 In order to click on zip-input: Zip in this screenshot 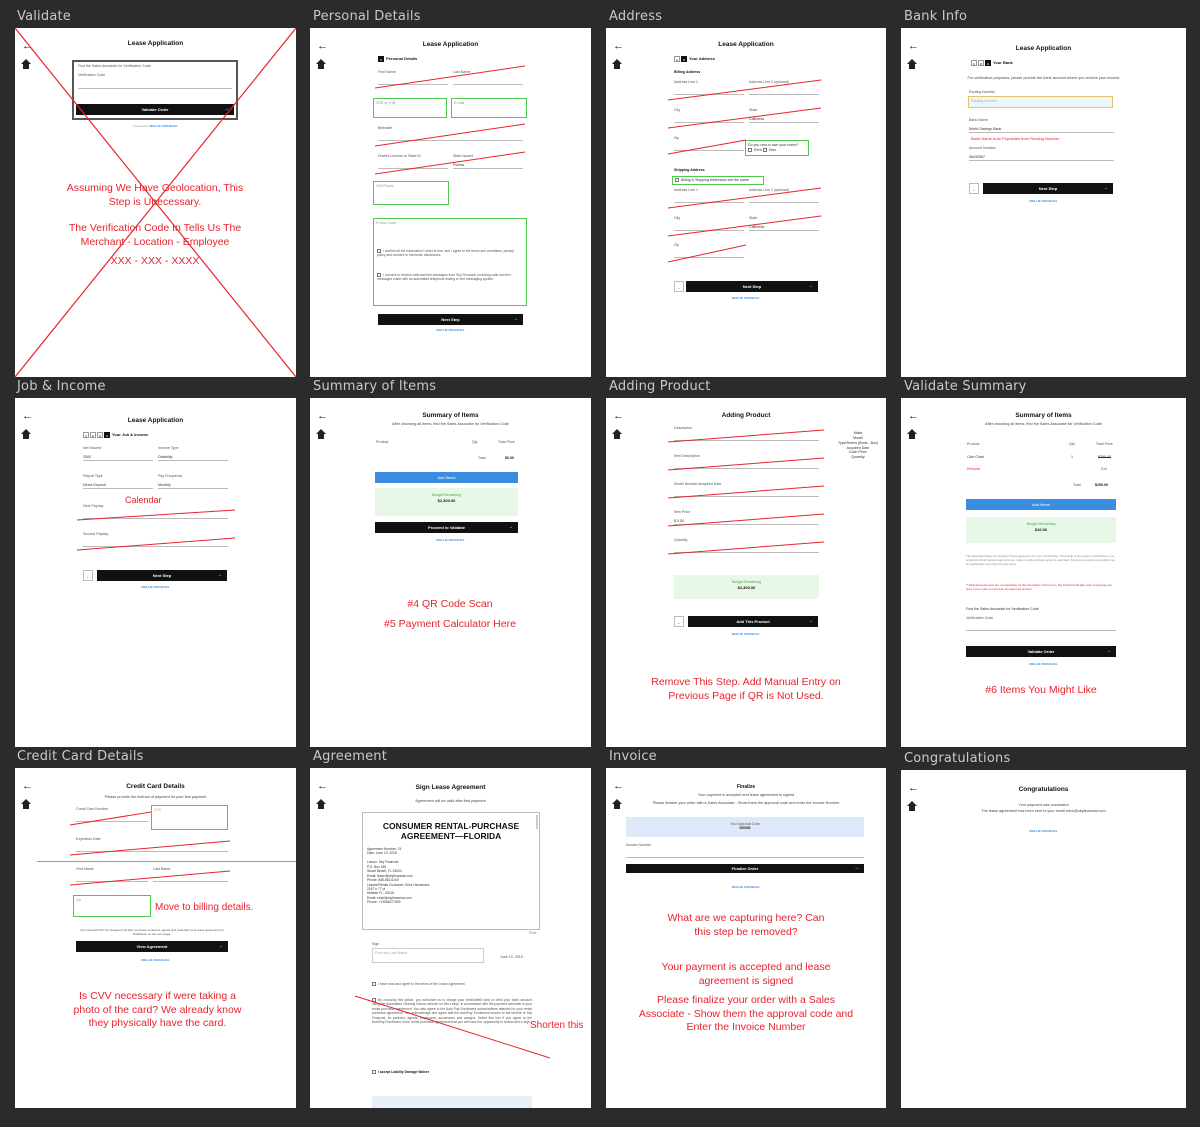, I will do `click(112, 906)`.